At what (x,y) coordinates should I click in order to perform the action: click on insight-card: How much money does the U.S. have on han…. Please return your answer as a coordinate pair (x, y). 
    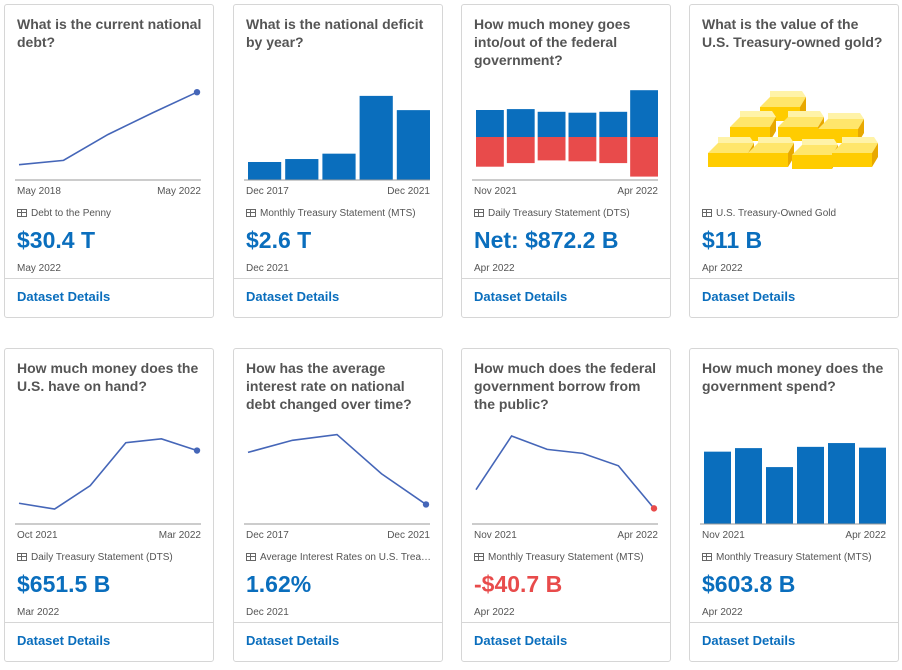
    Looking at the image, I should click on (109, 505).